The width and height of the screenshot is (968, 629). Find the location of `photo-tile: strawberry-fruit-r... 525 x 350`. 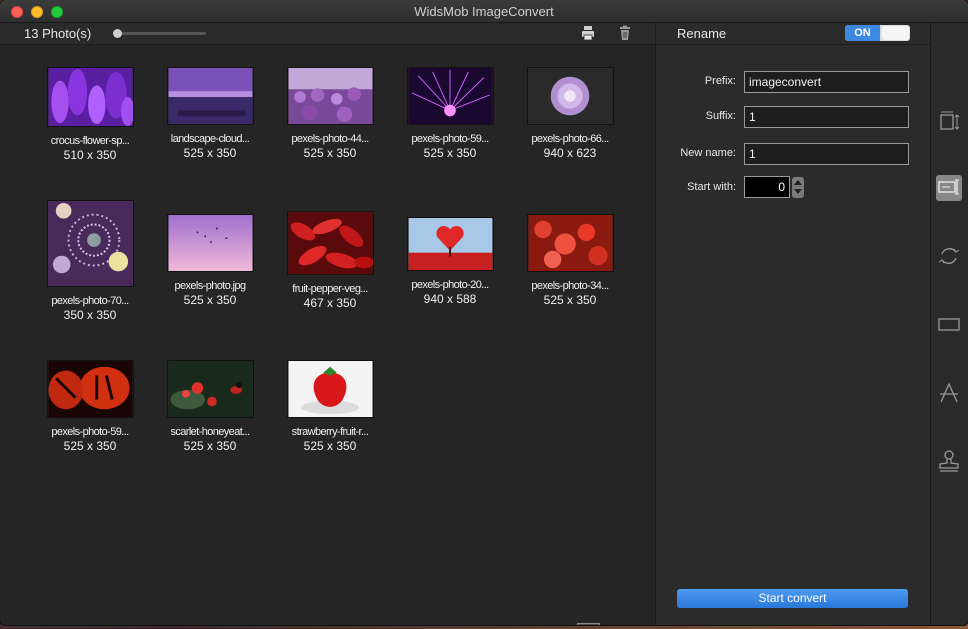

photo-tile: strawberry-fruit-r... 525 x 350 is located at coordinates (330, 406).